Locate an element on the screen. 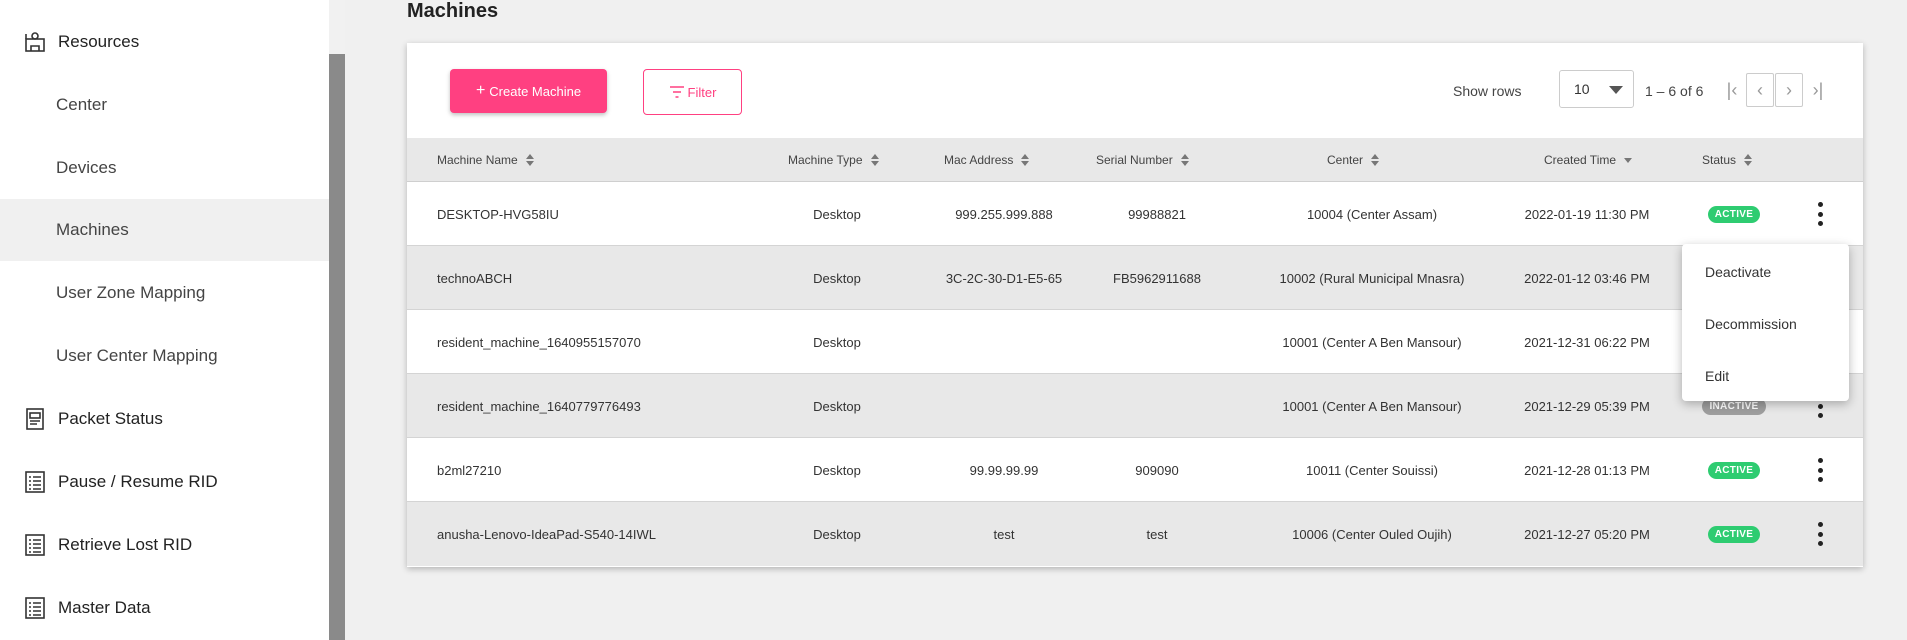 The height and width of the screenshot is (640, 1907). header-mac-address: Mac Address is located at coordinates (987, 160).